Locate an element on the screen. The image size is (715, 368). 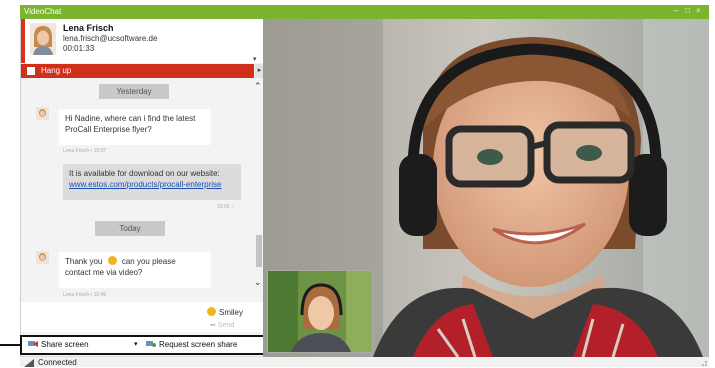
contact-email: lena.frisch@ucsoftware.de is located at coordinates (110, 38).